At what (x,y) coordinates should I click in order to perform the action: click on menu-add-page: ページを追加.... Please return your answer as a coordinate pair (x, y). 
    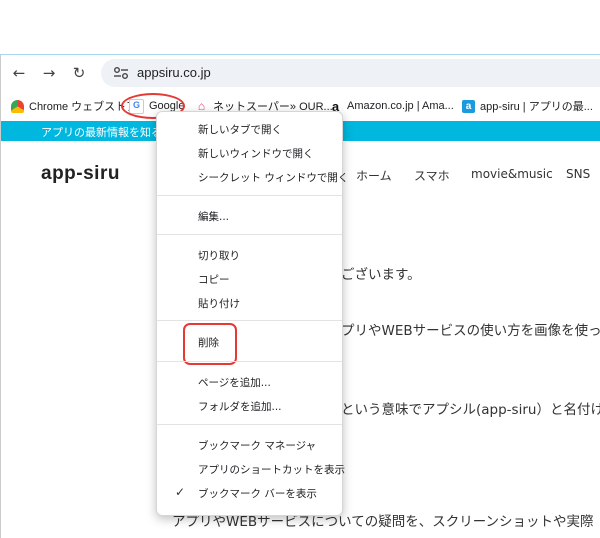
    Looking at the image, I should click on (234, 383).